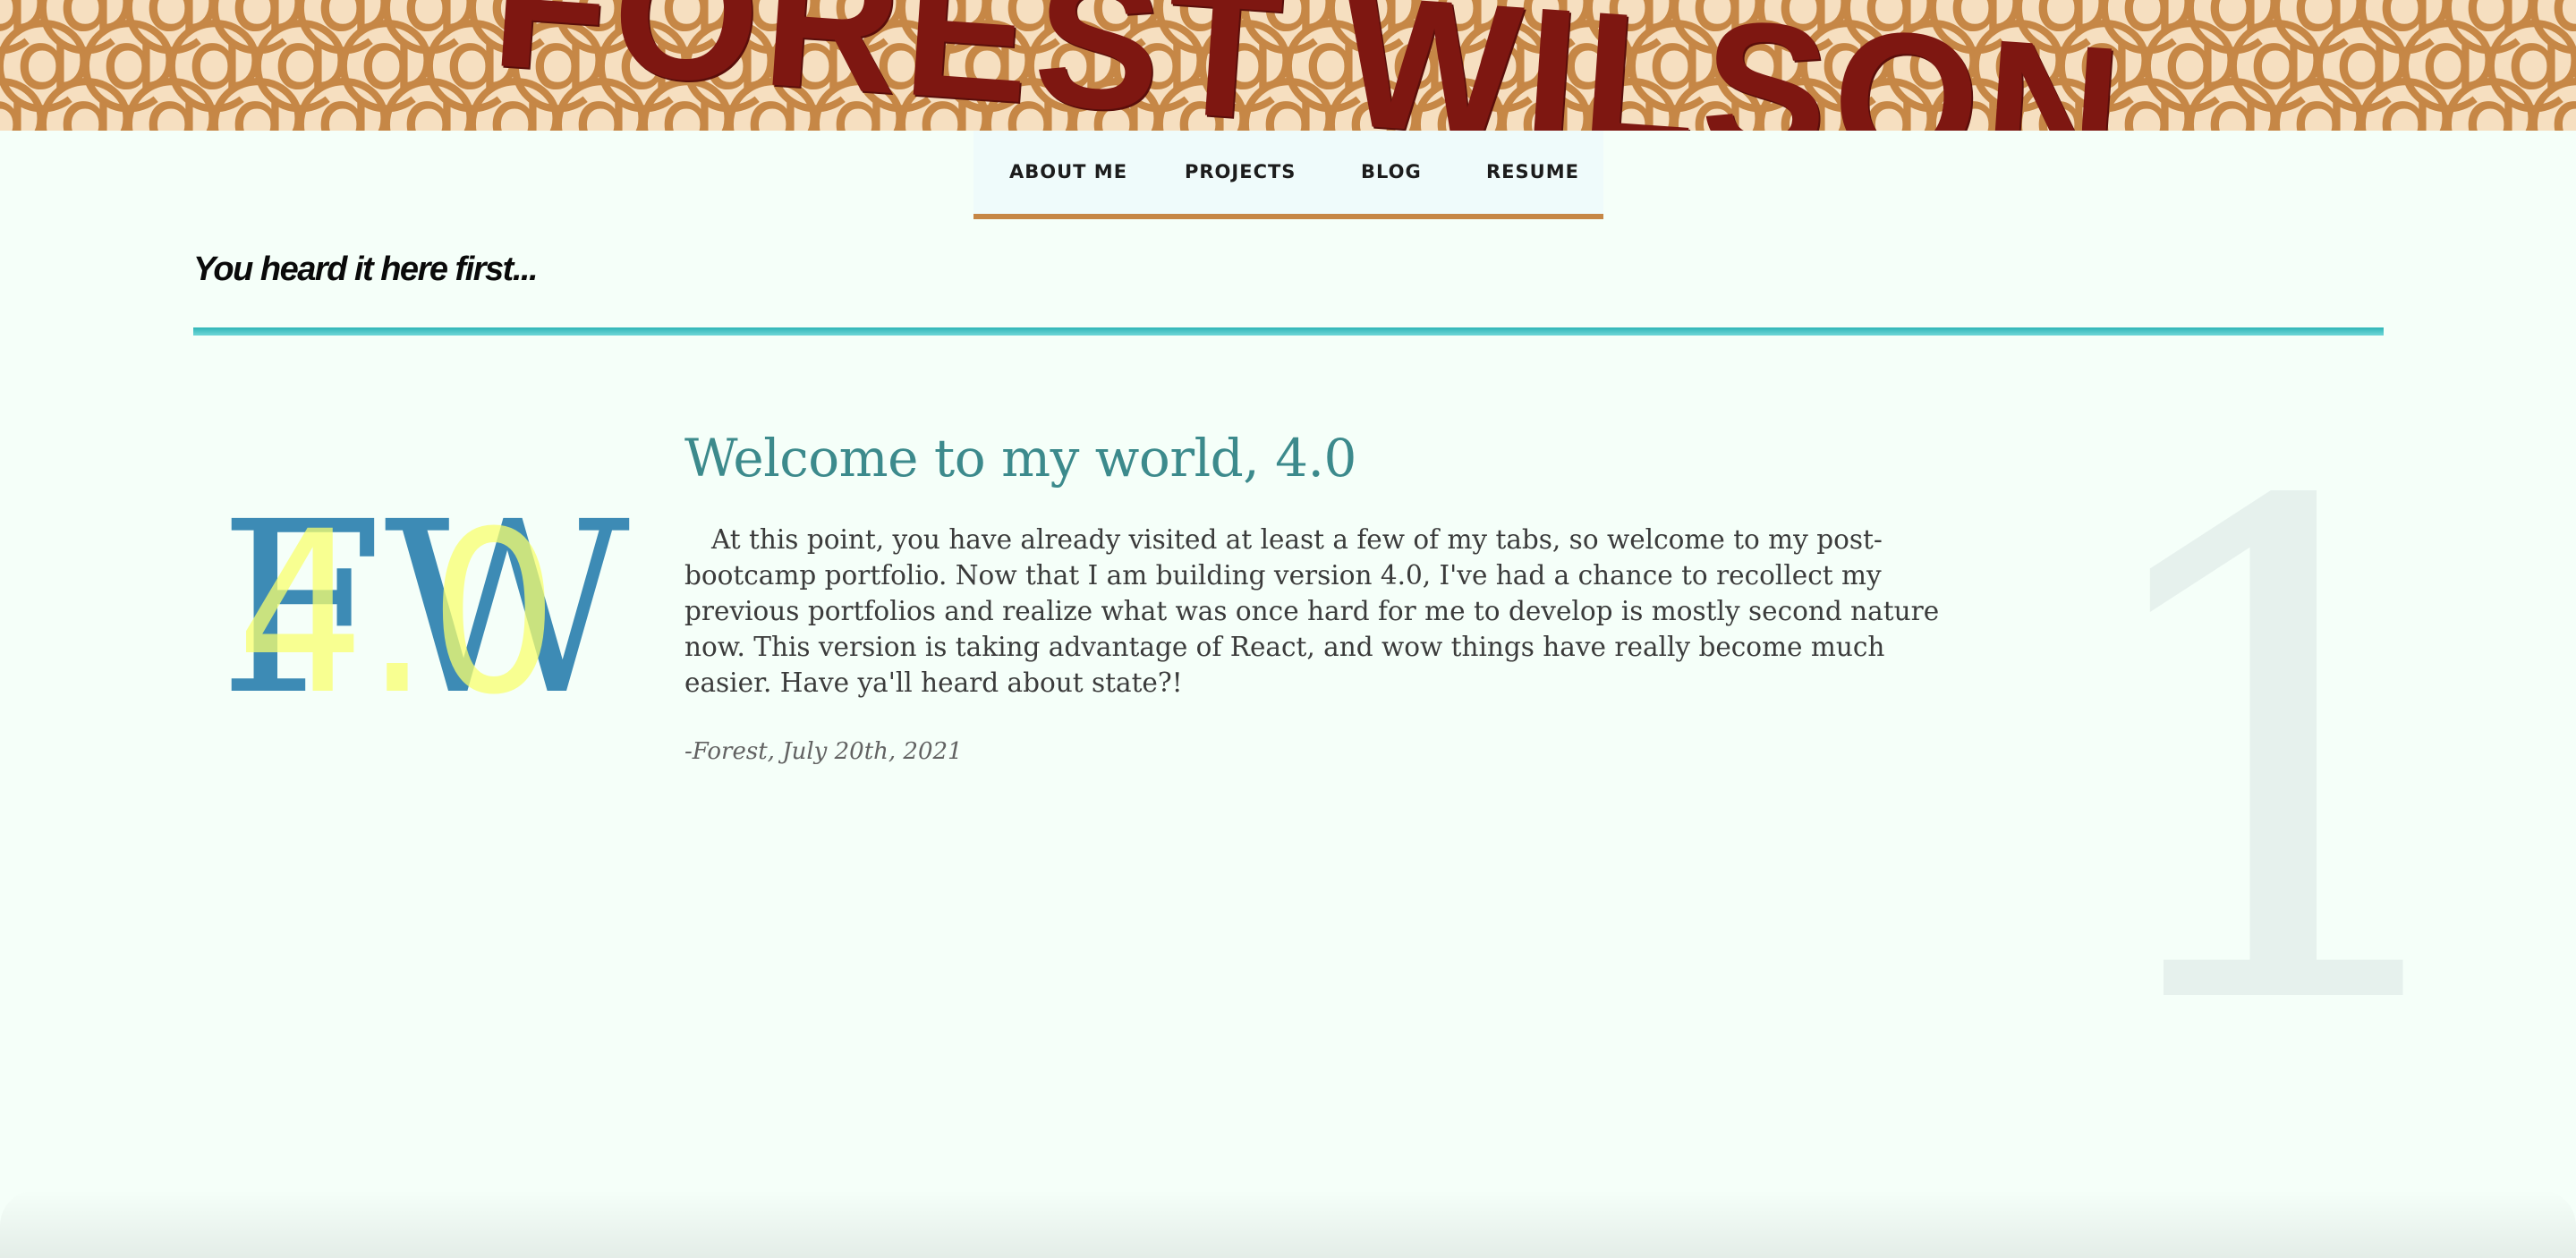 The height and width of the screenshot is (1258, 2576). Describe the element at coordinates (397, 599) in the screenshot. I see `logo-version: 4.0` at that location.